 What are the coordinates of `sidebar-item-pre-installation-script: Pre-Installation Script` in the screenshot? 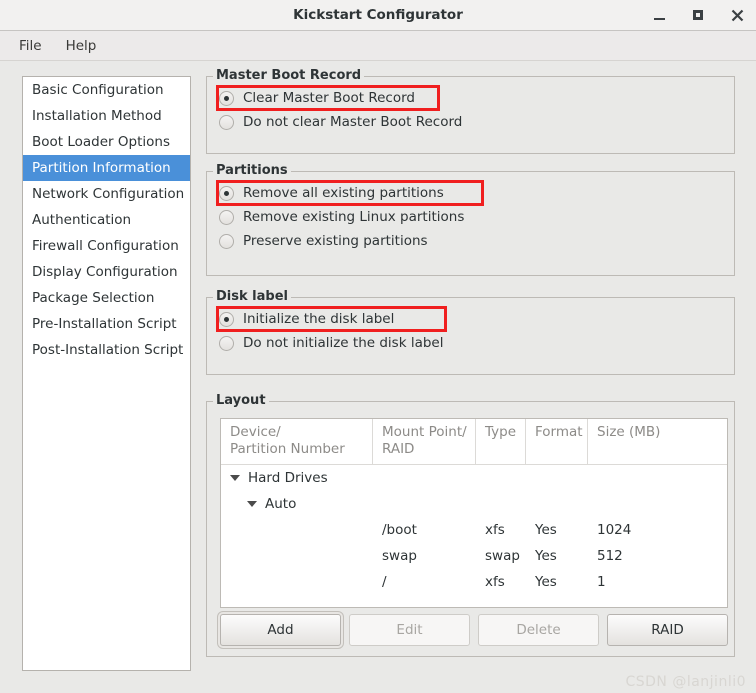 It's located at (106, 324).